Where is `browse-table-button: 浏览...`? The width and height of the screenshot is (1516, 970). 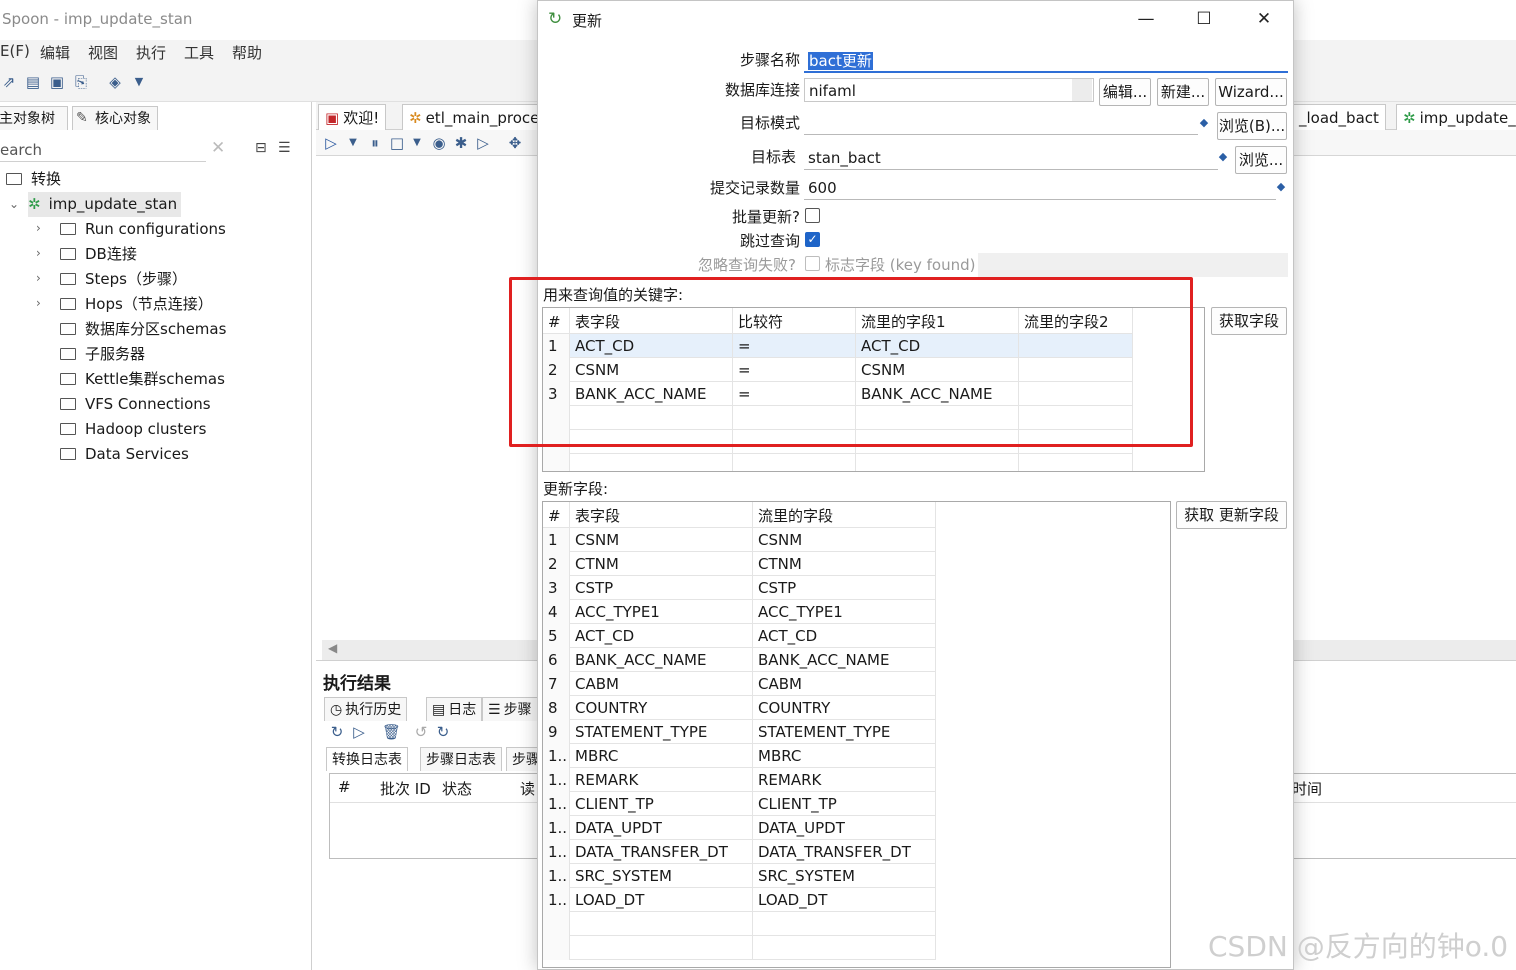
browse-table-button: 浏览... is located at coordinates (1261, 160).